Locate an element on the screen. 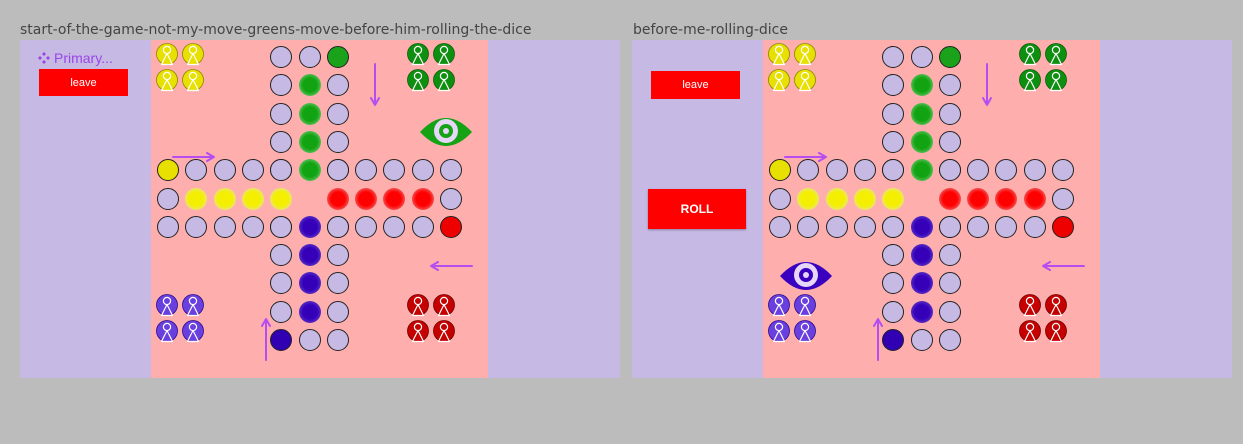 The width and height of the screenshot is (1243, 444). roll-button: ROLL is located at coordinates (697, 209).